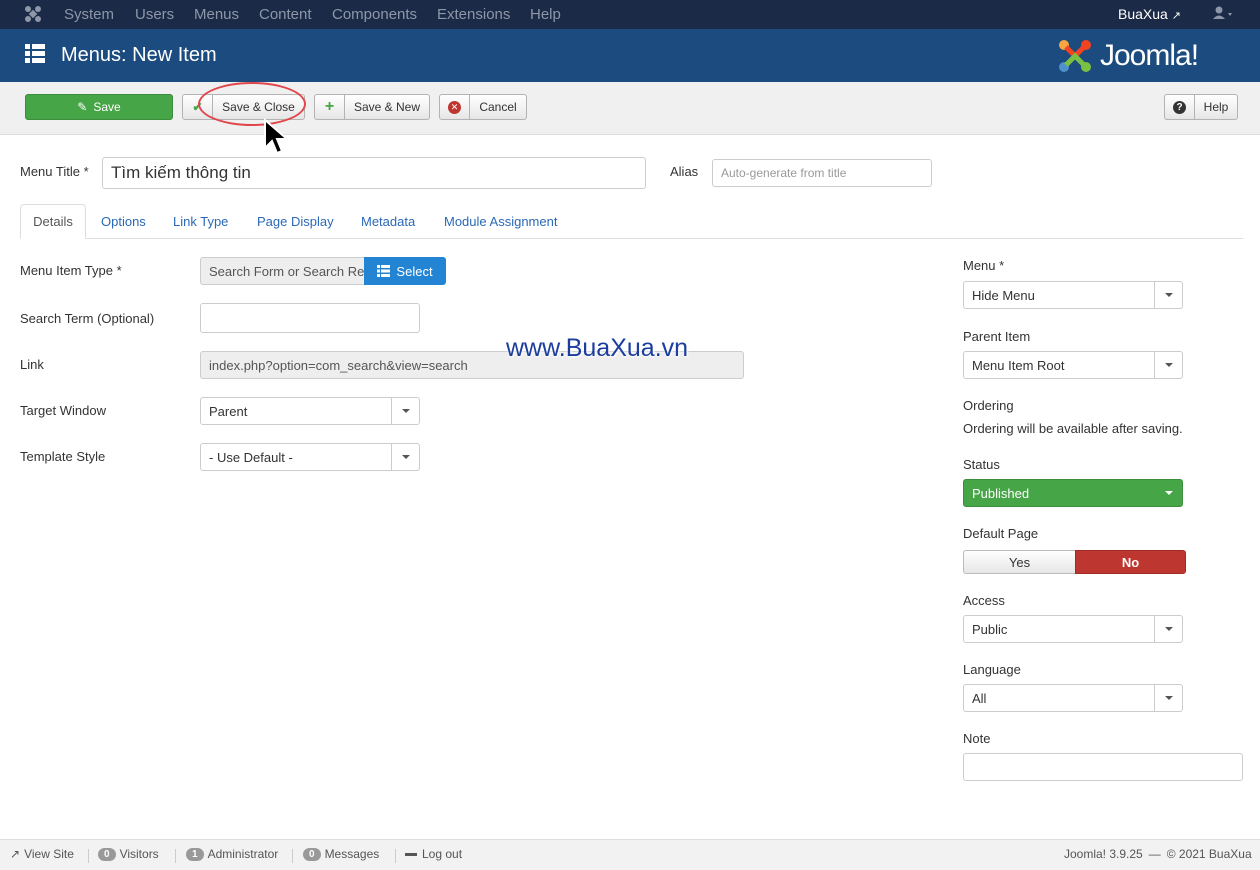 This screenshot has width=1260, height=870. I want to click on default-yes-button: Yes, so click(1019, 562).